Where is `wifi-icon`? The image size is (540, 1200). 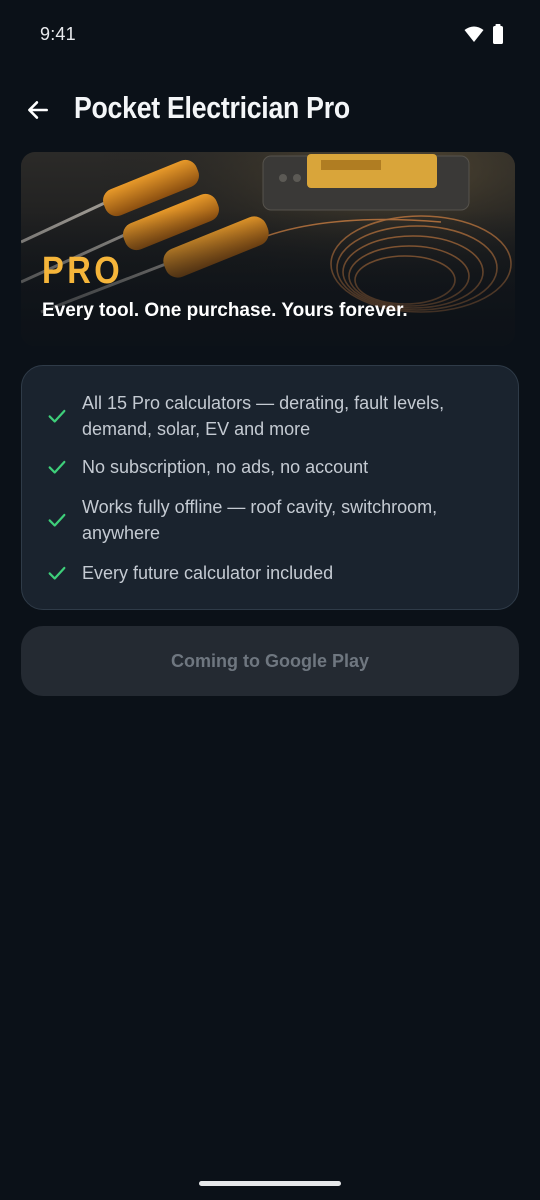
wifi-icon is located at coordinates (474, 34).